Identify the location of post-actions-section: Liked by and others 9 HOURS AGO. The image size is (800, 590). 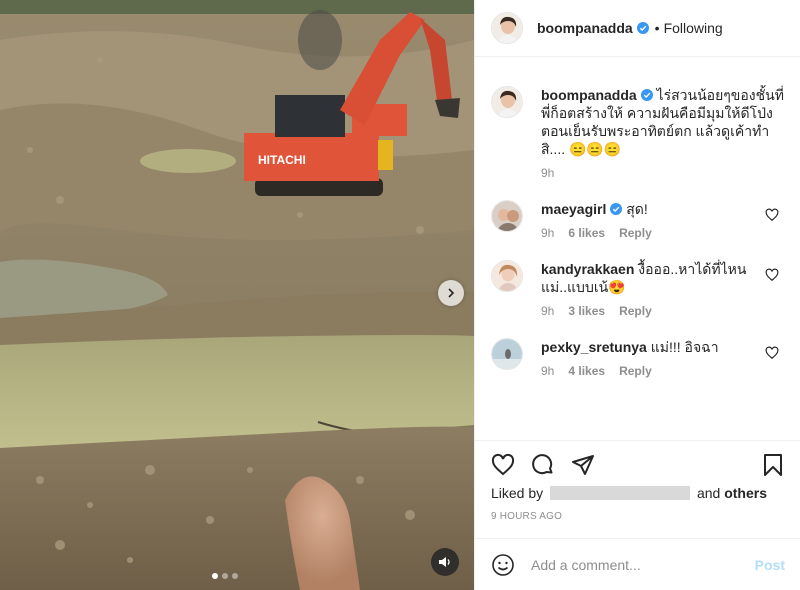
(637, 489).